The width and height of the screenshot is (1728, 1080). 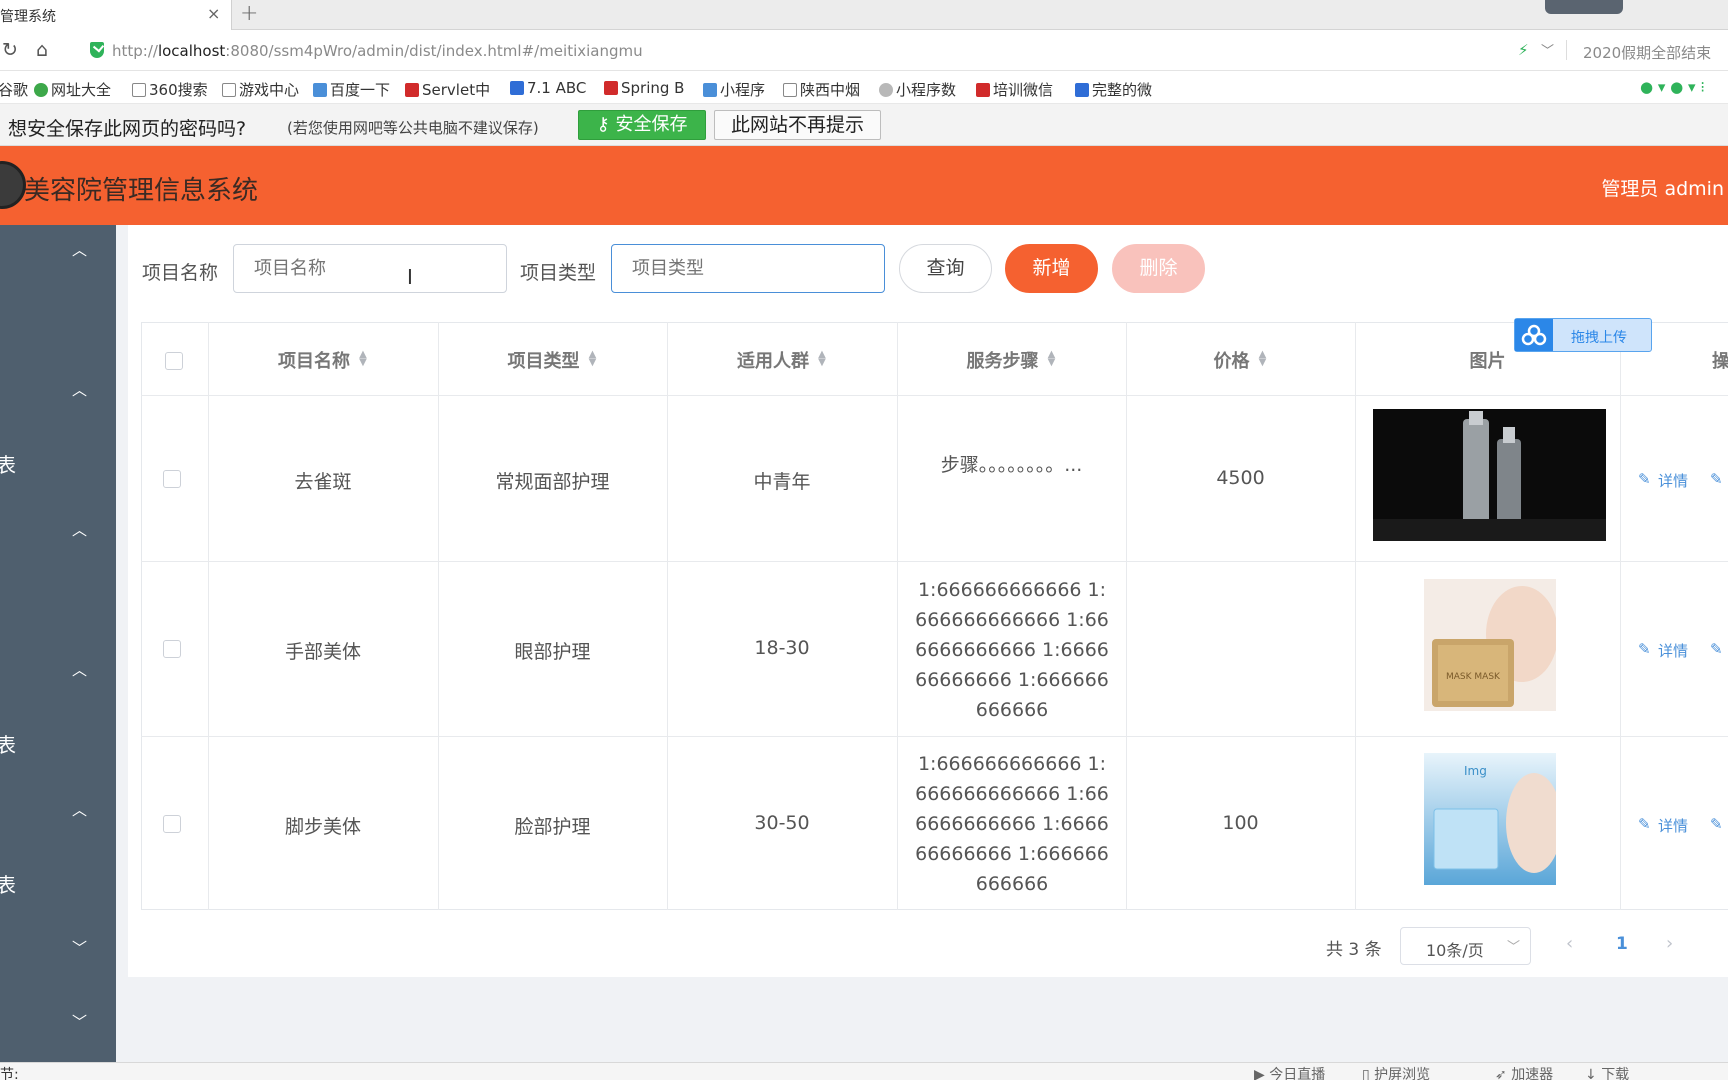 What do you see at coordinates (323, 360) in the screenshot?
I see `column-header-name: 项目名称 ▲ ▼` at bounding box center [323, 360].